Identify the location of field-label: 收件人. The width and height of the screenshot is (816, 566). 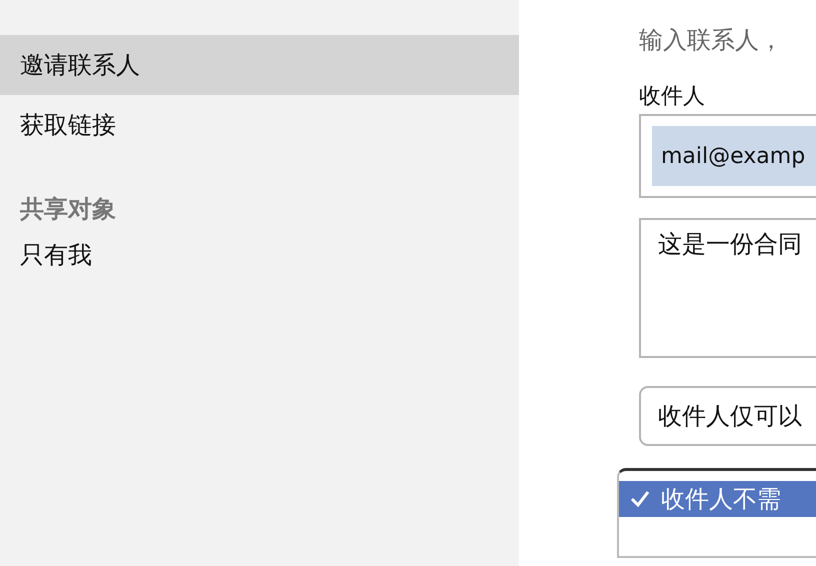
(672, 96).